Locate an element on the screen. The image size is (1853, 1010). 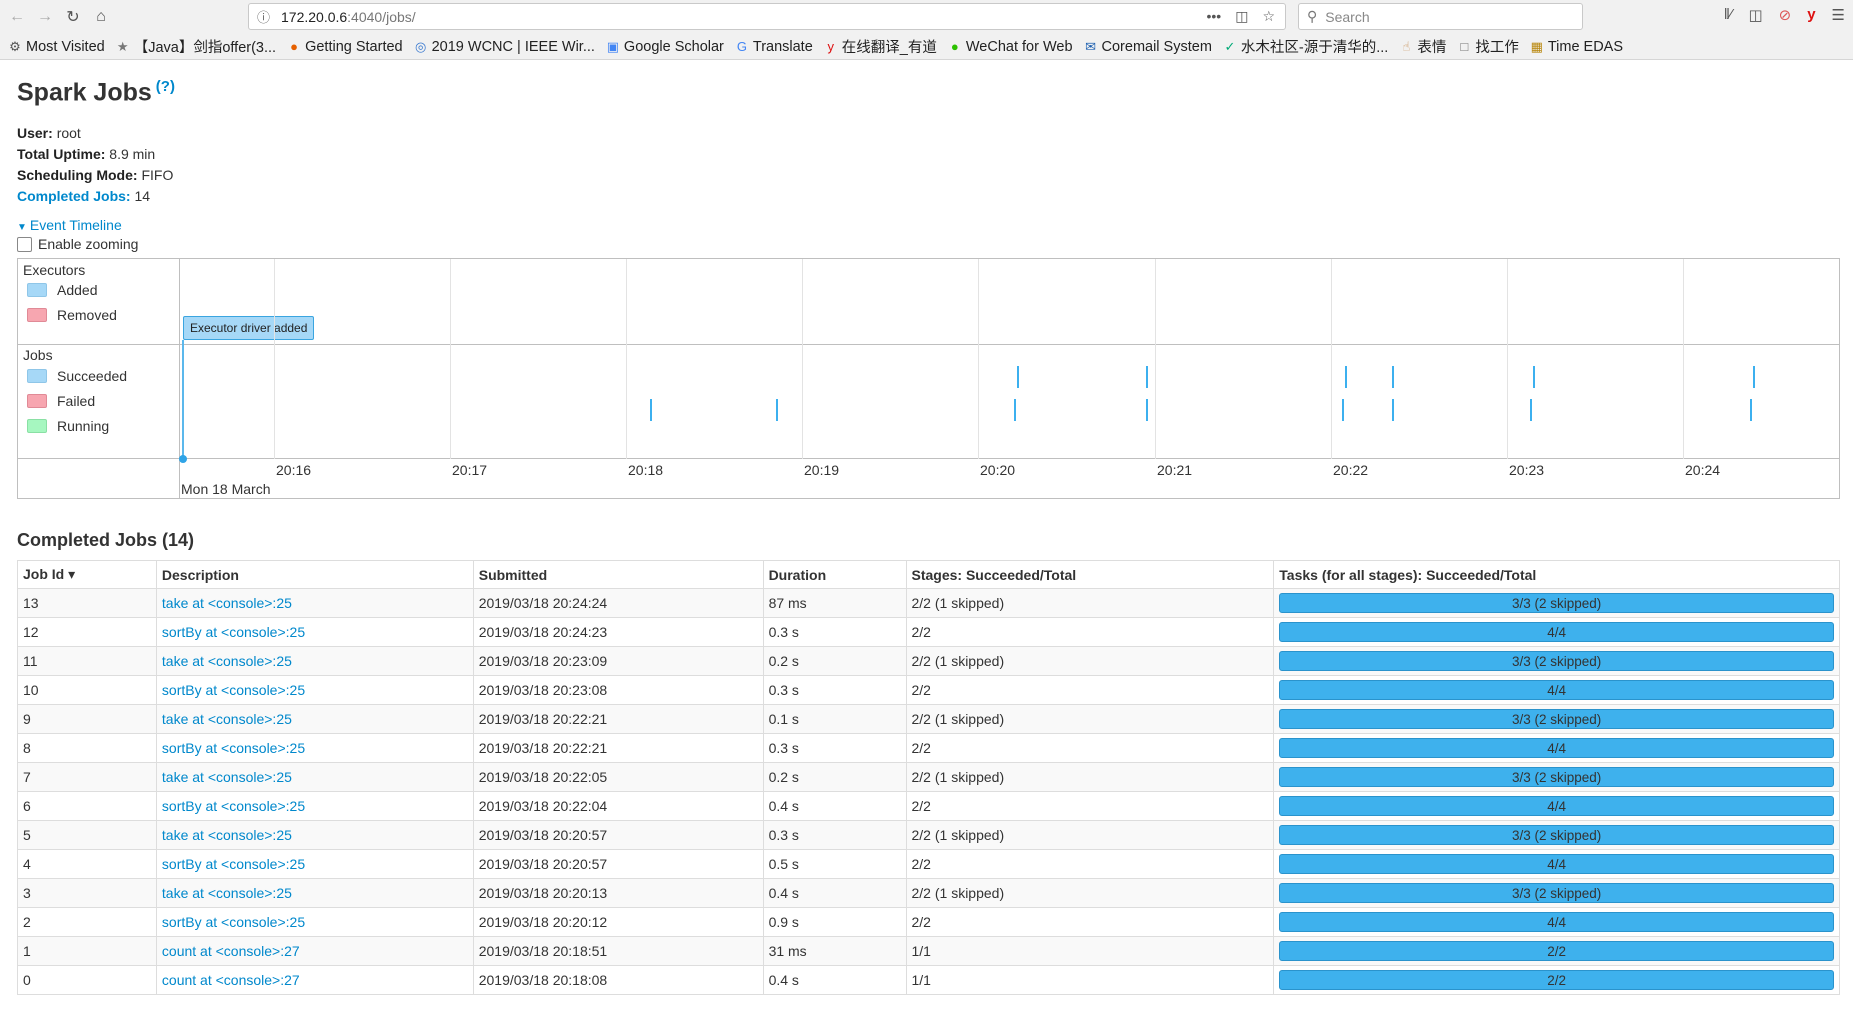
column-header: Submitted is located at coordinates (618, 575).